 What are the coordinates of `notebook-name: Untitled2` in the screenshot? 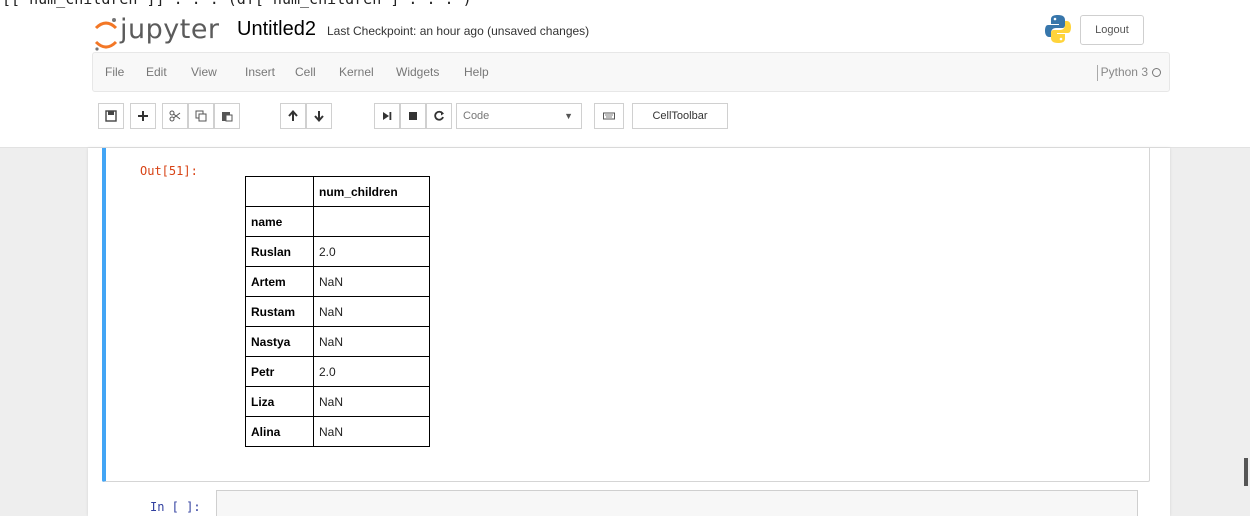 It's located at (276, 29).